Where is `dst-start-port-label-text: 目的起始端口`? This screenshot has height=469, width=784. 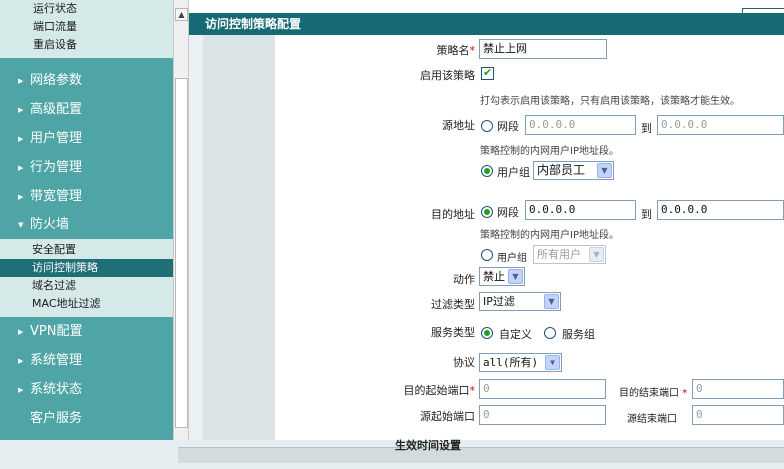
dst-start-port-label-text: 目的起始端口 is located at coordinates (436, 390).